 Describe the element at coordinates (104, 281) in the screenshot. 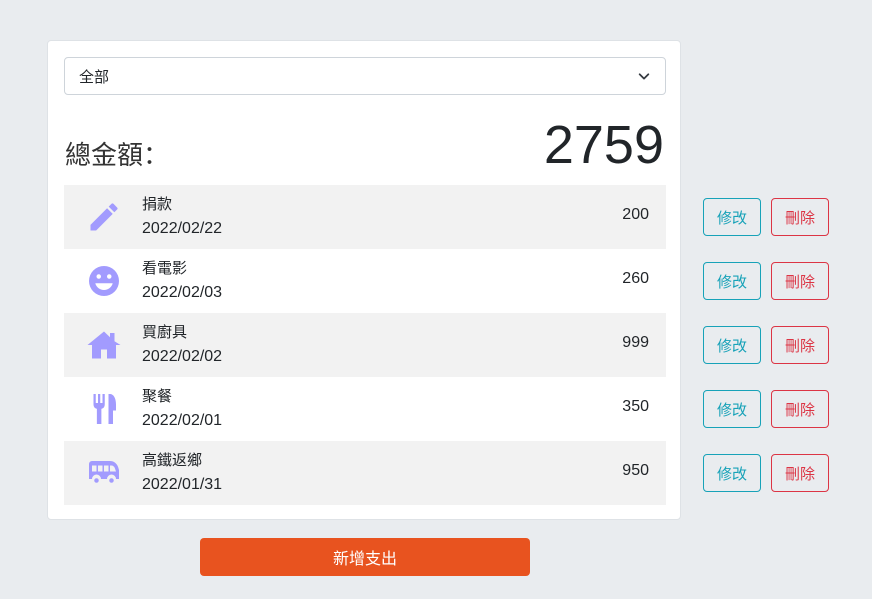

I see `smile-icon` at that location.